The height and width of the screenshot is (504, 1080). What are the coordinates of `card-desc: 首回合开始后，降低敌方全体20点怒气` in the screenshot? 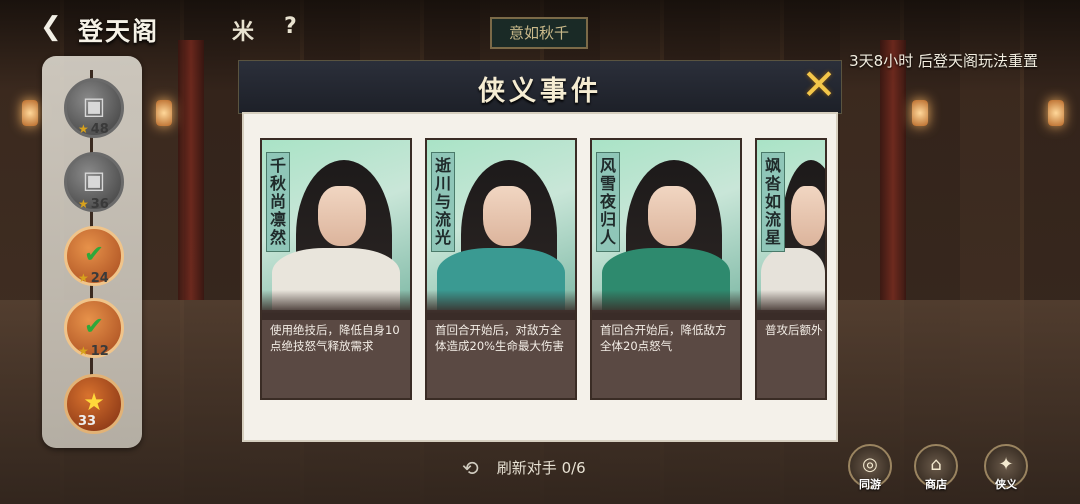 It's located at (663, 338).